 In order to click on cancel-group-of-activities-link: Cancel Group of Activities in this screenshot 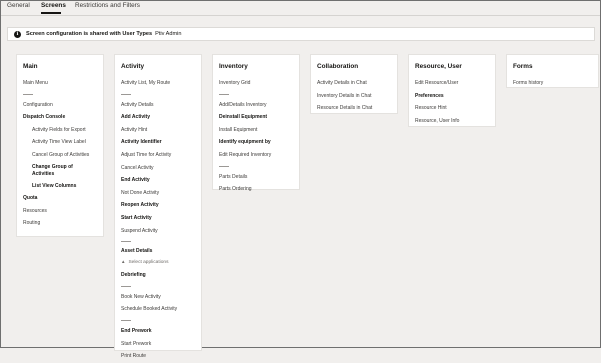, I will do `click(63, 155)`.